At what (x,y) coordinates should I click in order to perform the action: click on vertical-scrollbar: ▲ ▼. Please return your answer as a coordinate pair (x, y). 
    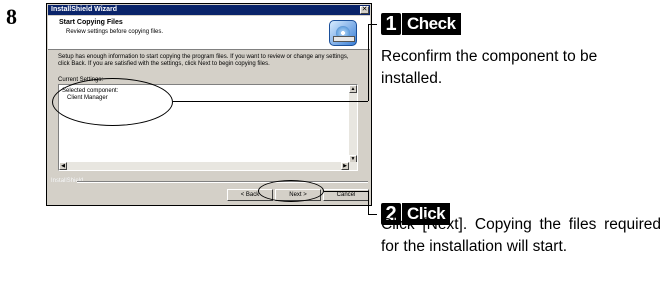
    Looking at the image, I should click on (353, 124).